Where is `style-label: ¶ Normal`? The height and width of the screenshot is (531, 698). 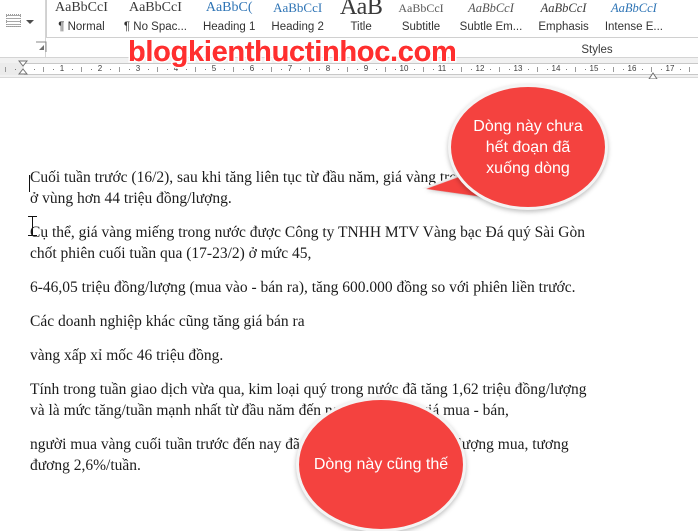
style-label: ¶ Normal is located at coordinates (81, 27).